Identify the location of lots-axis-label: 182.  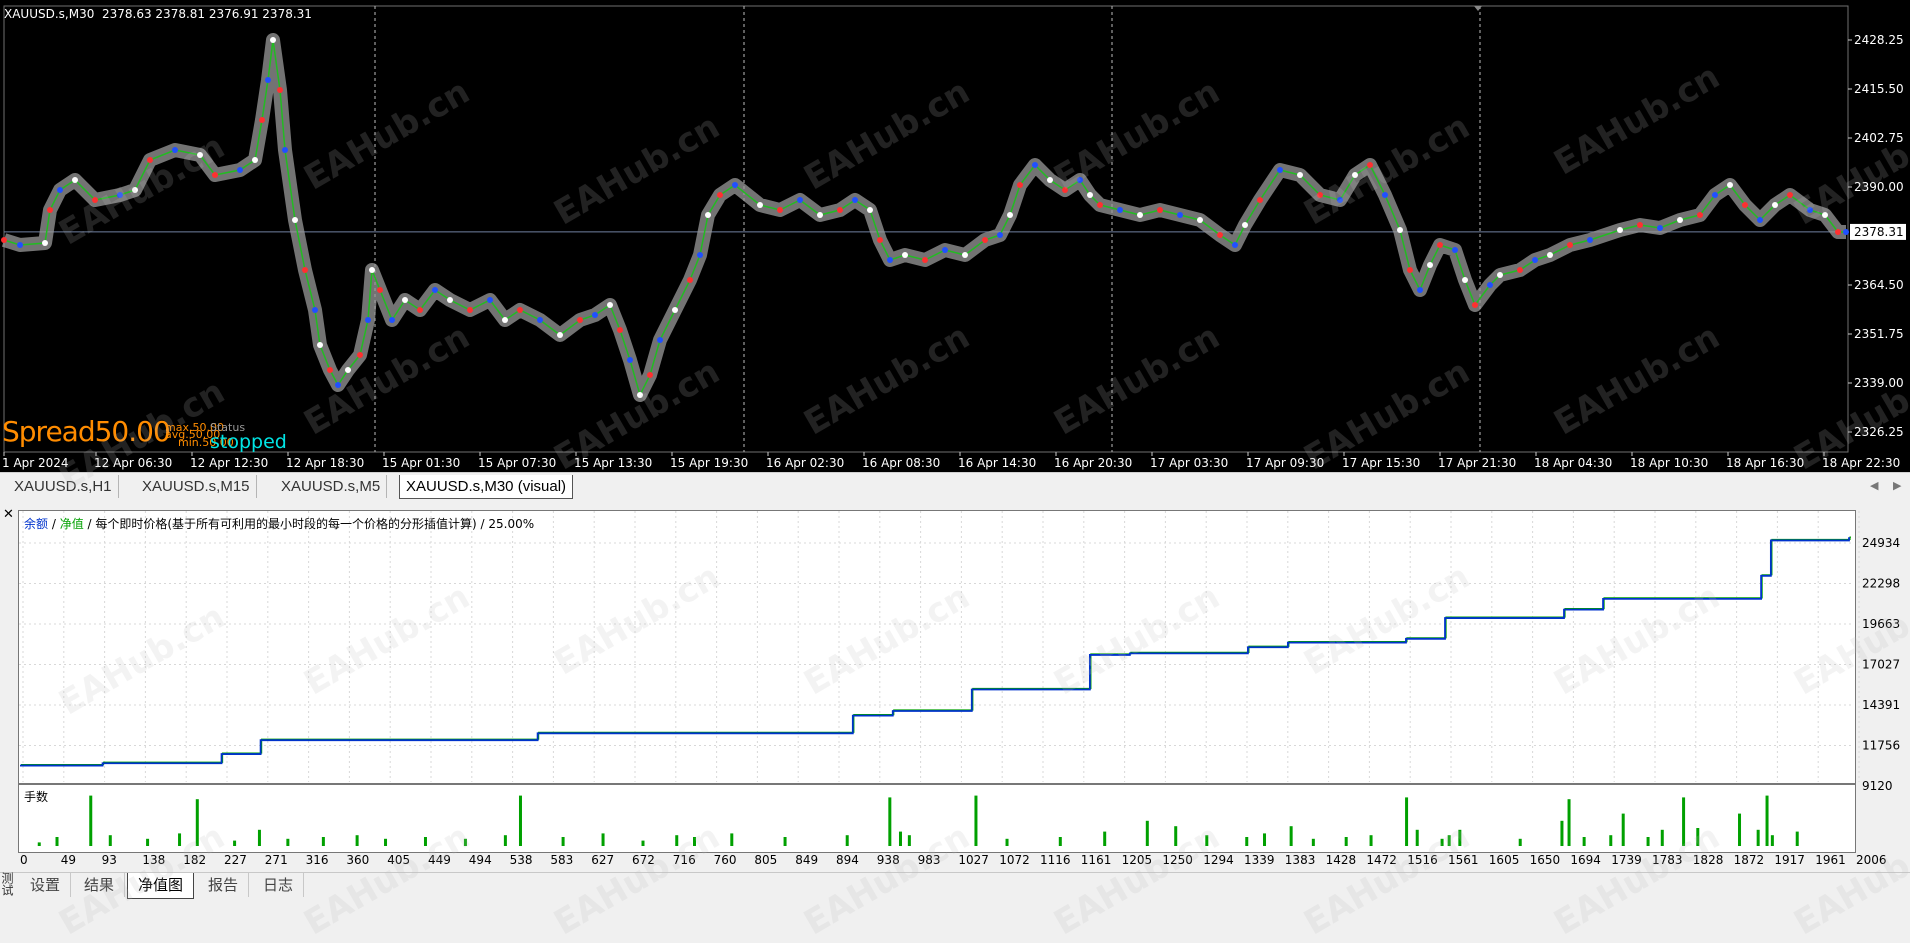
(194, 860).